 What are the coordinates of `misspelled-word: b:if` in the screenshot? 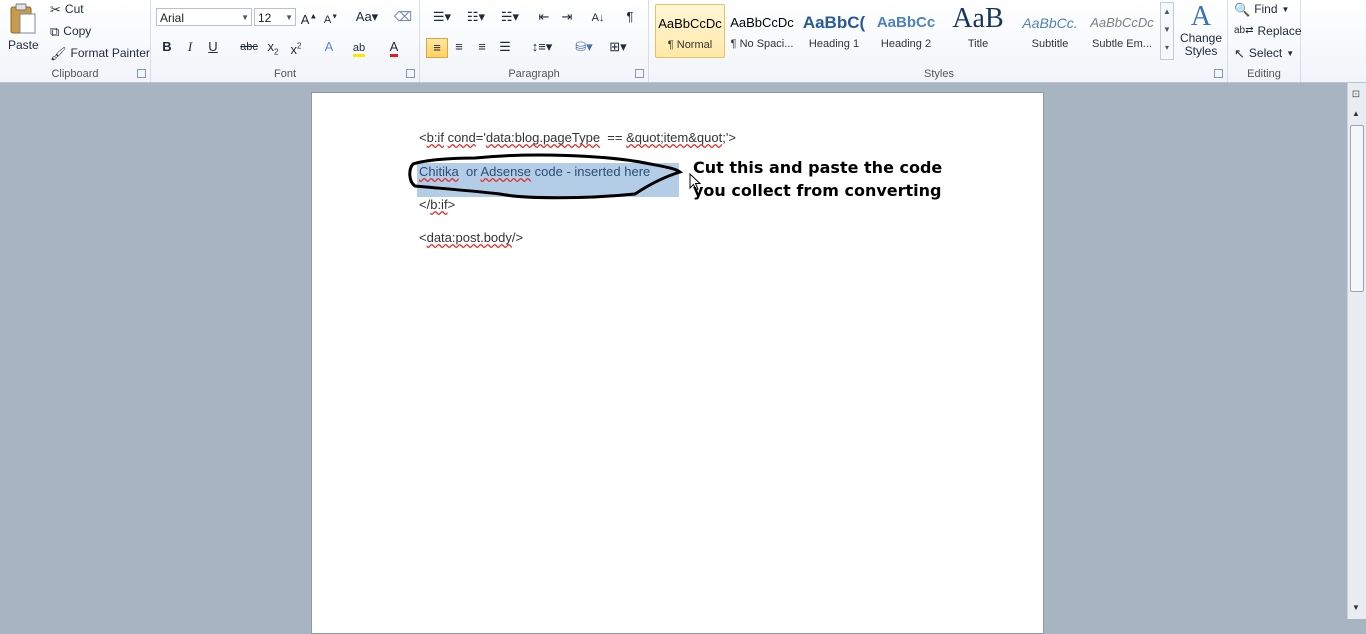 It's located at (435, 137).